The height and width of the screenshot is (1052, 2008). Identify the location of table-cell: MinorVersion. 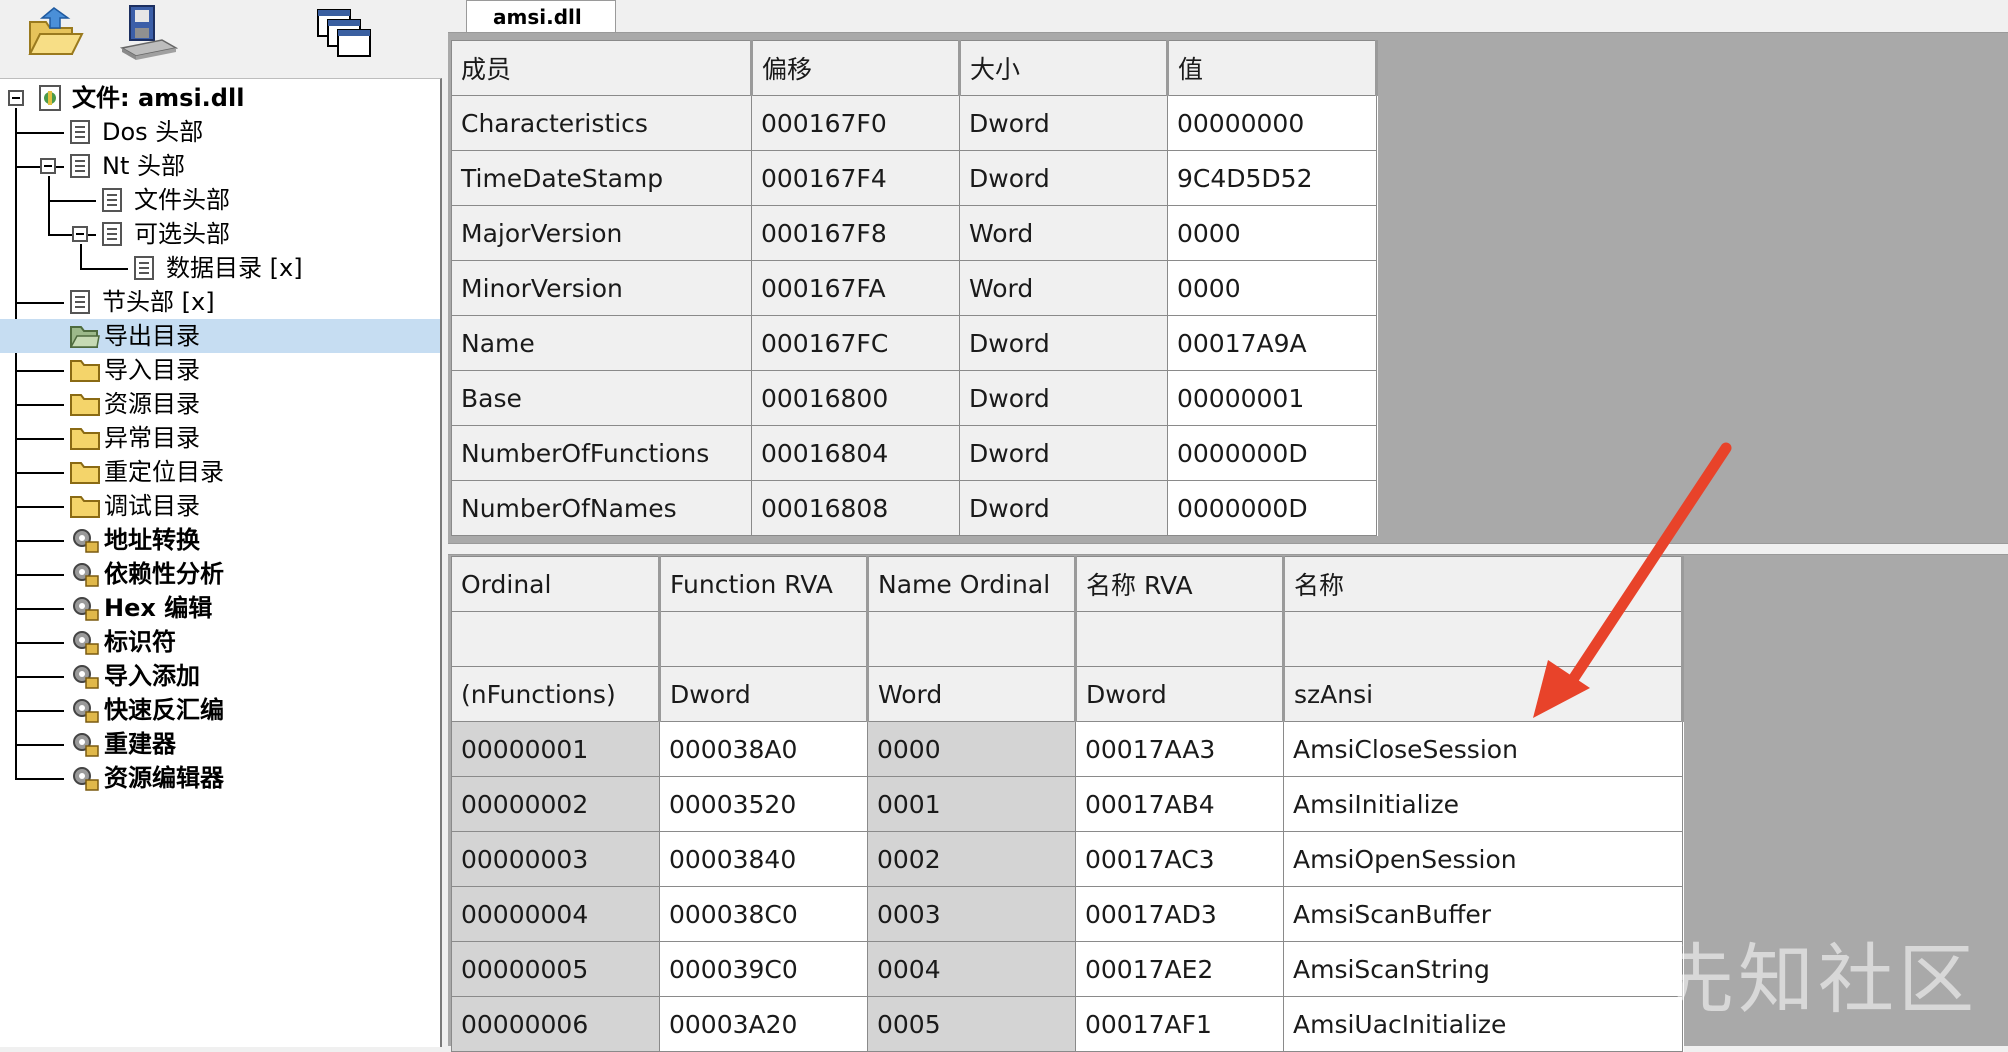
(601, 288).